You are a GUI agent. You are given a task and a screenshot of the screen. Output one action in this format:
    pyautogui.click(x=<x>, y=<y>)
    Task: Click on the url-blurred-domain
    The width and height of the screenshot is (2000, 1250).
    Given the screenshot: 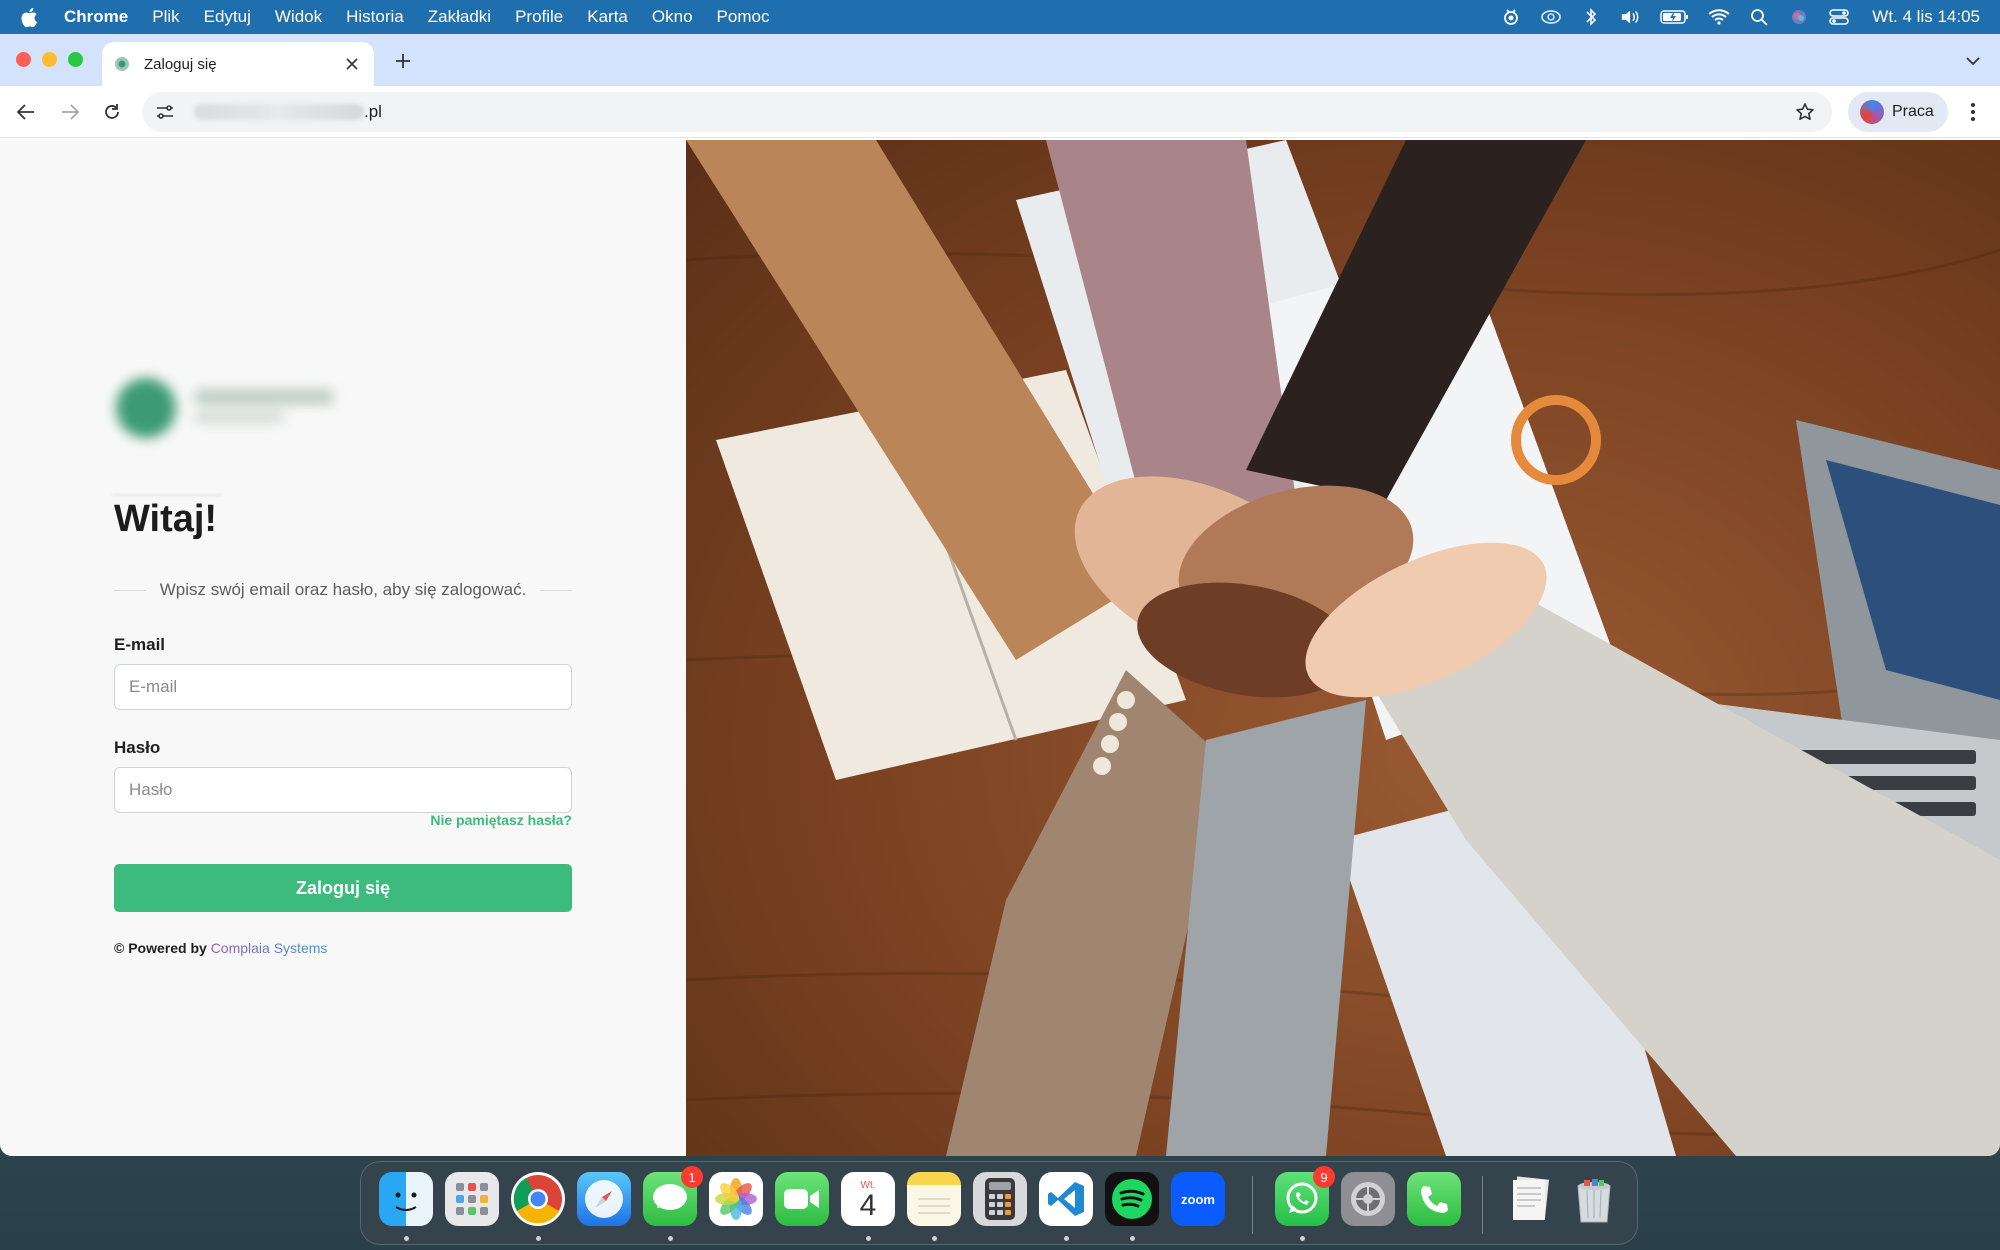 What is the action you would take?
    pyautogui.click(x=279, y=112)
    